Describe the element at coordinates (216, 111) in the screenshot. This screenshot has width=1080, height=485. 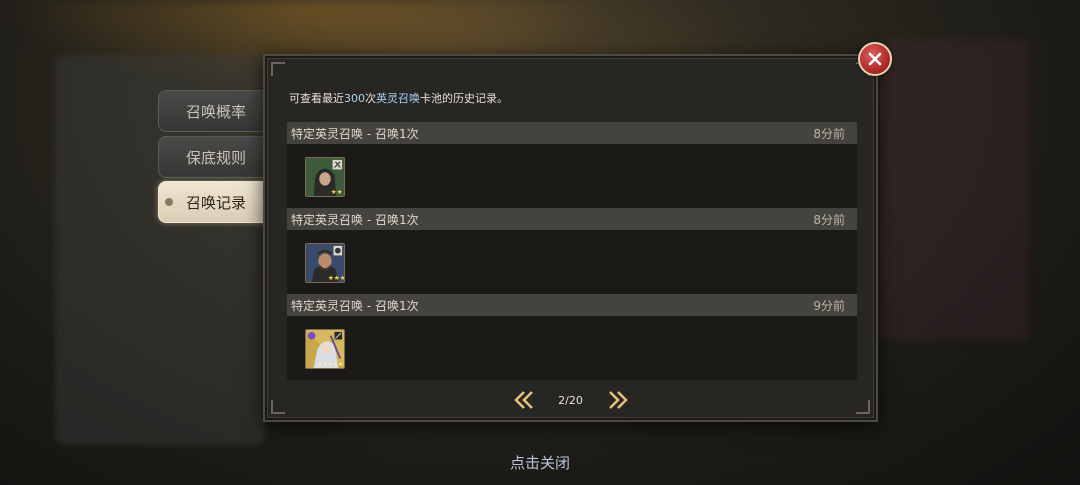
I see `tab-label: 召唤概率` at that location.